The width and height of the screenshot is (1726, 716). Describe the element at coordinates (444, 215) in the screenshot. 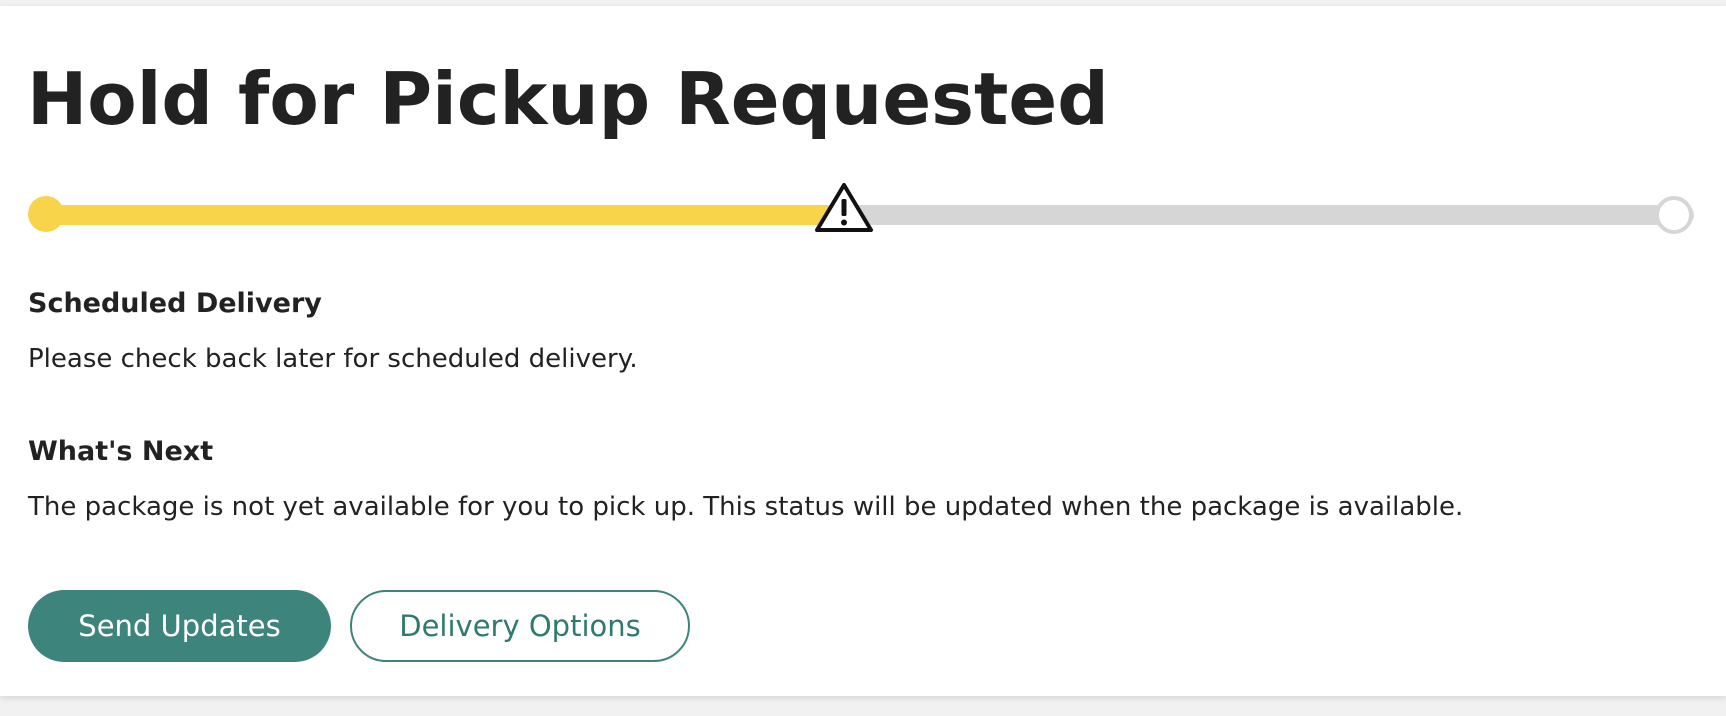

I see `progress-fill` at that location.